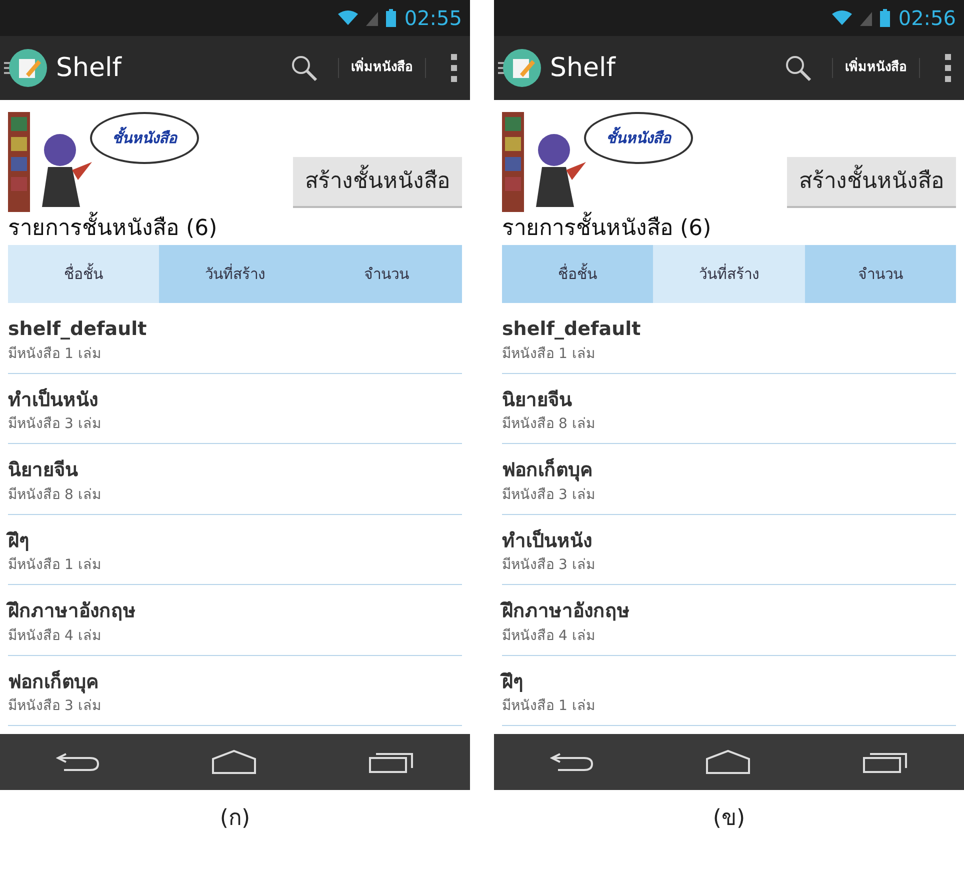 Image resolution: width=964 pixels, height=880 pixels. Describe the element at coordinates (433, 18) in the screenshot. I see `status-time: 02:55` at that location.